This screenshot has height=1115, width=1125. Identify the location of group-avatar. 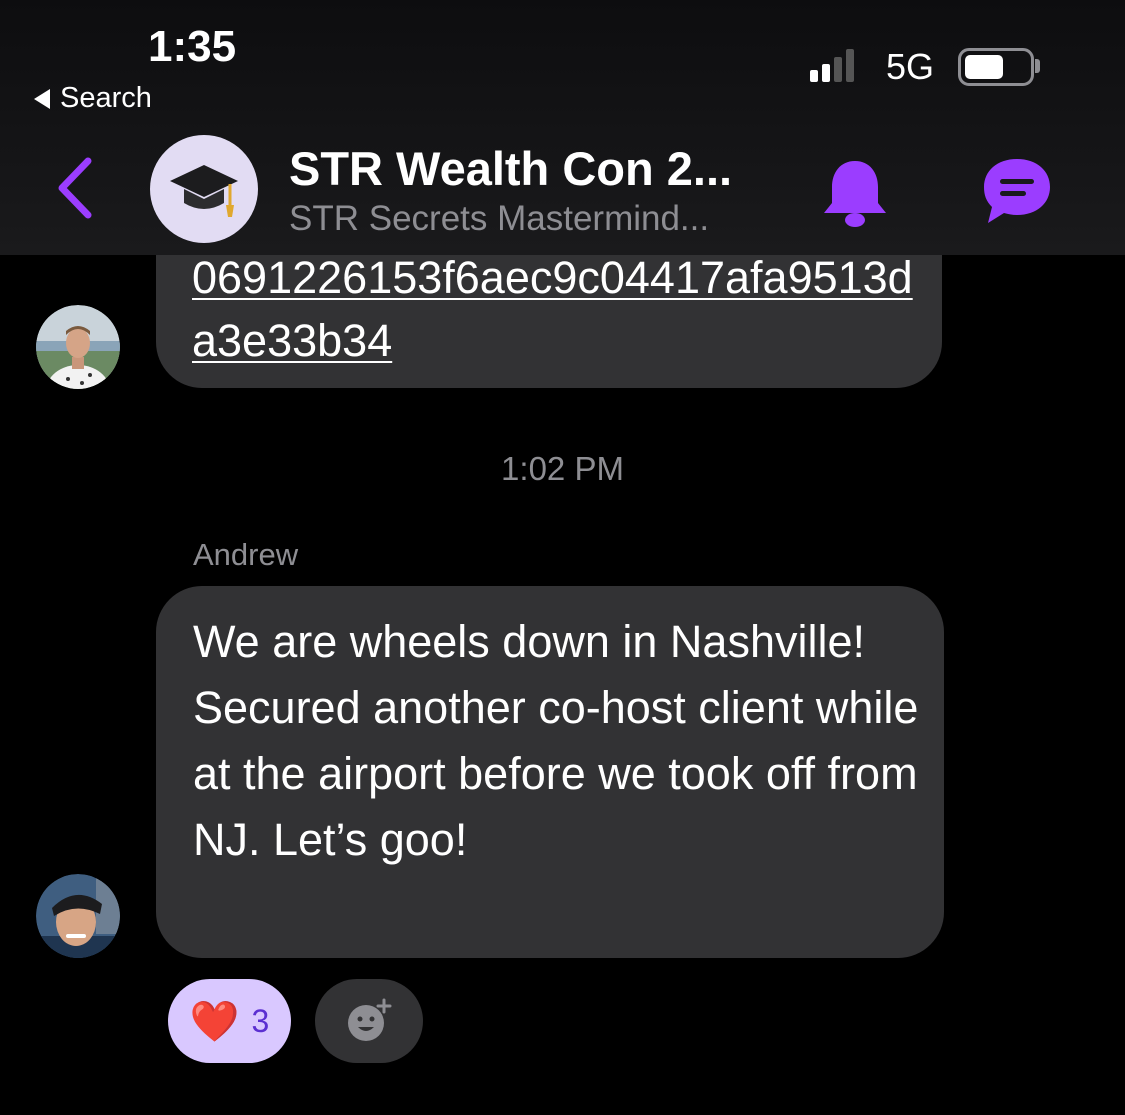
(204, 189).